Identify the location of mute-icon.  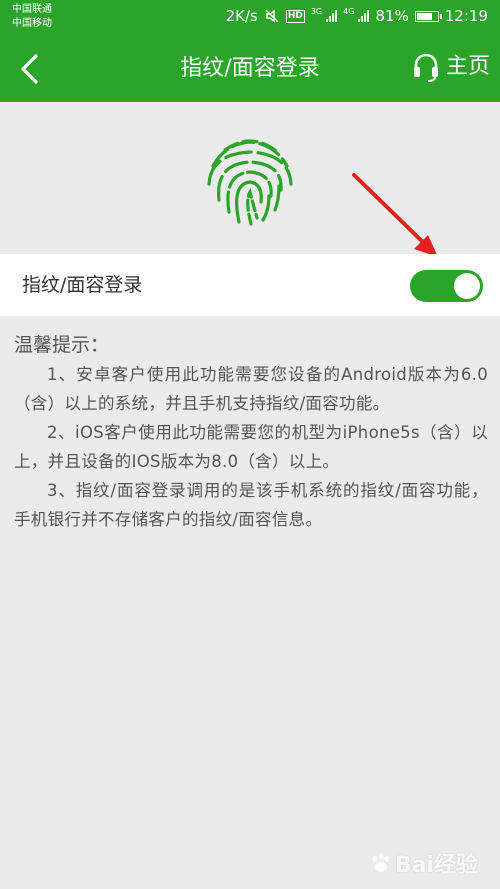
(272, 16).